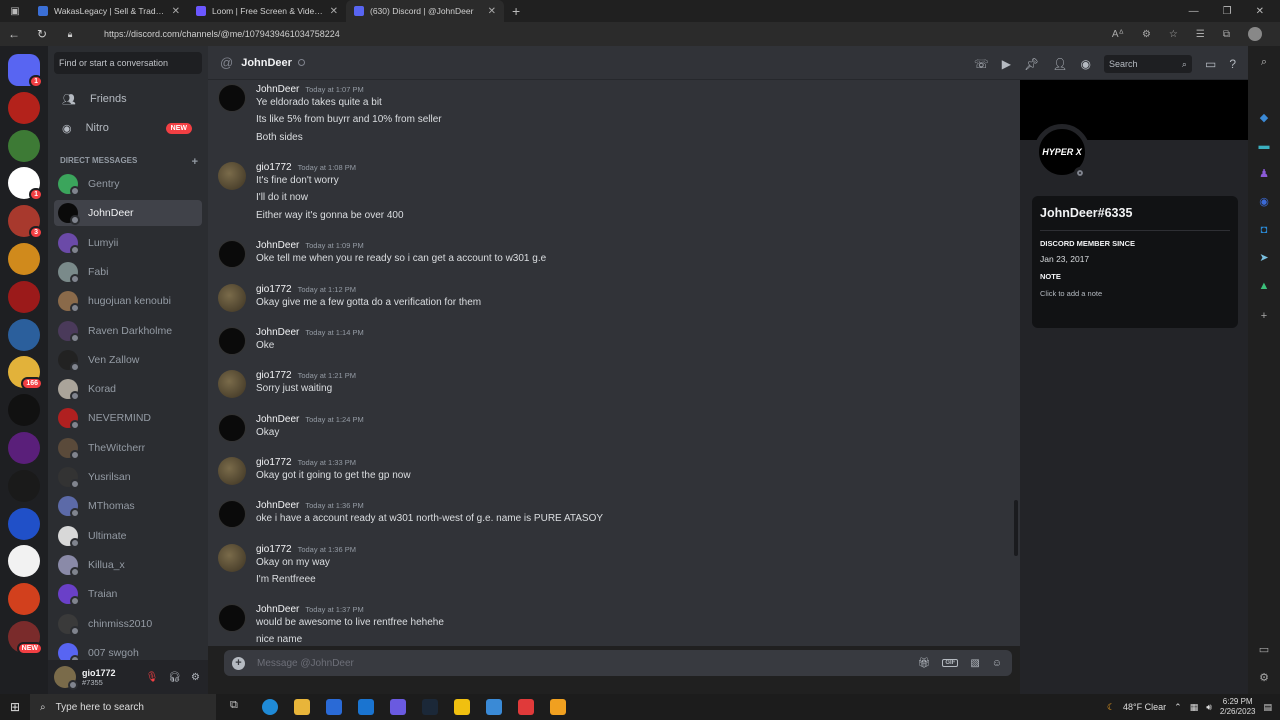 Image resolution: width=1280 pixels, height=720 pixels. Describe the element at coordinates (1260, 11) in the screenshot. I see `close-icon: ✕` at that location.